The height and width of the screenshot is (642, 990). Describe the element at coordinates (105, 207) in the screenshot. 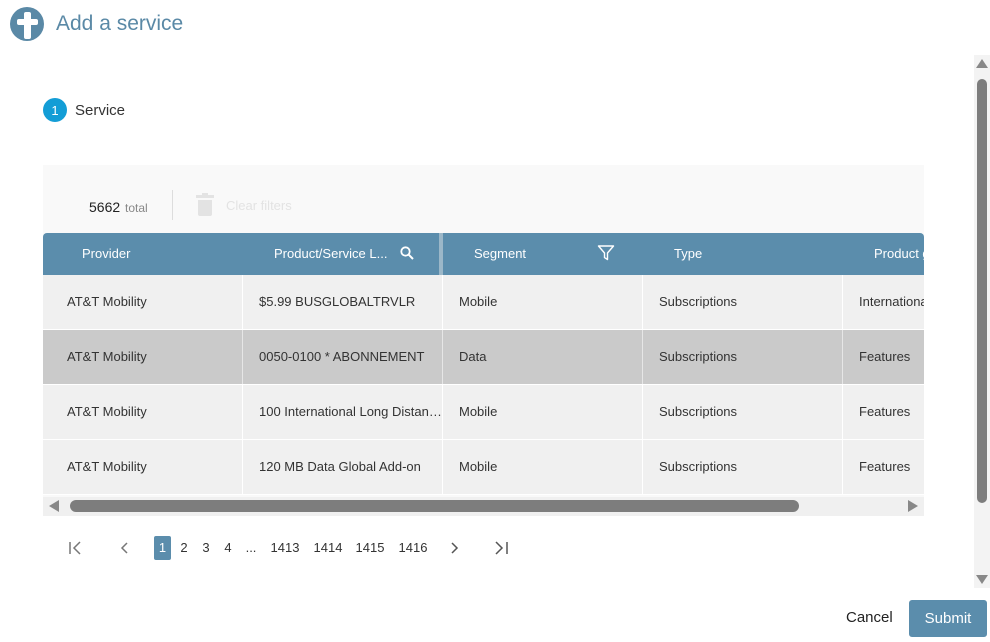

I see `total-count: 5662` at that location.